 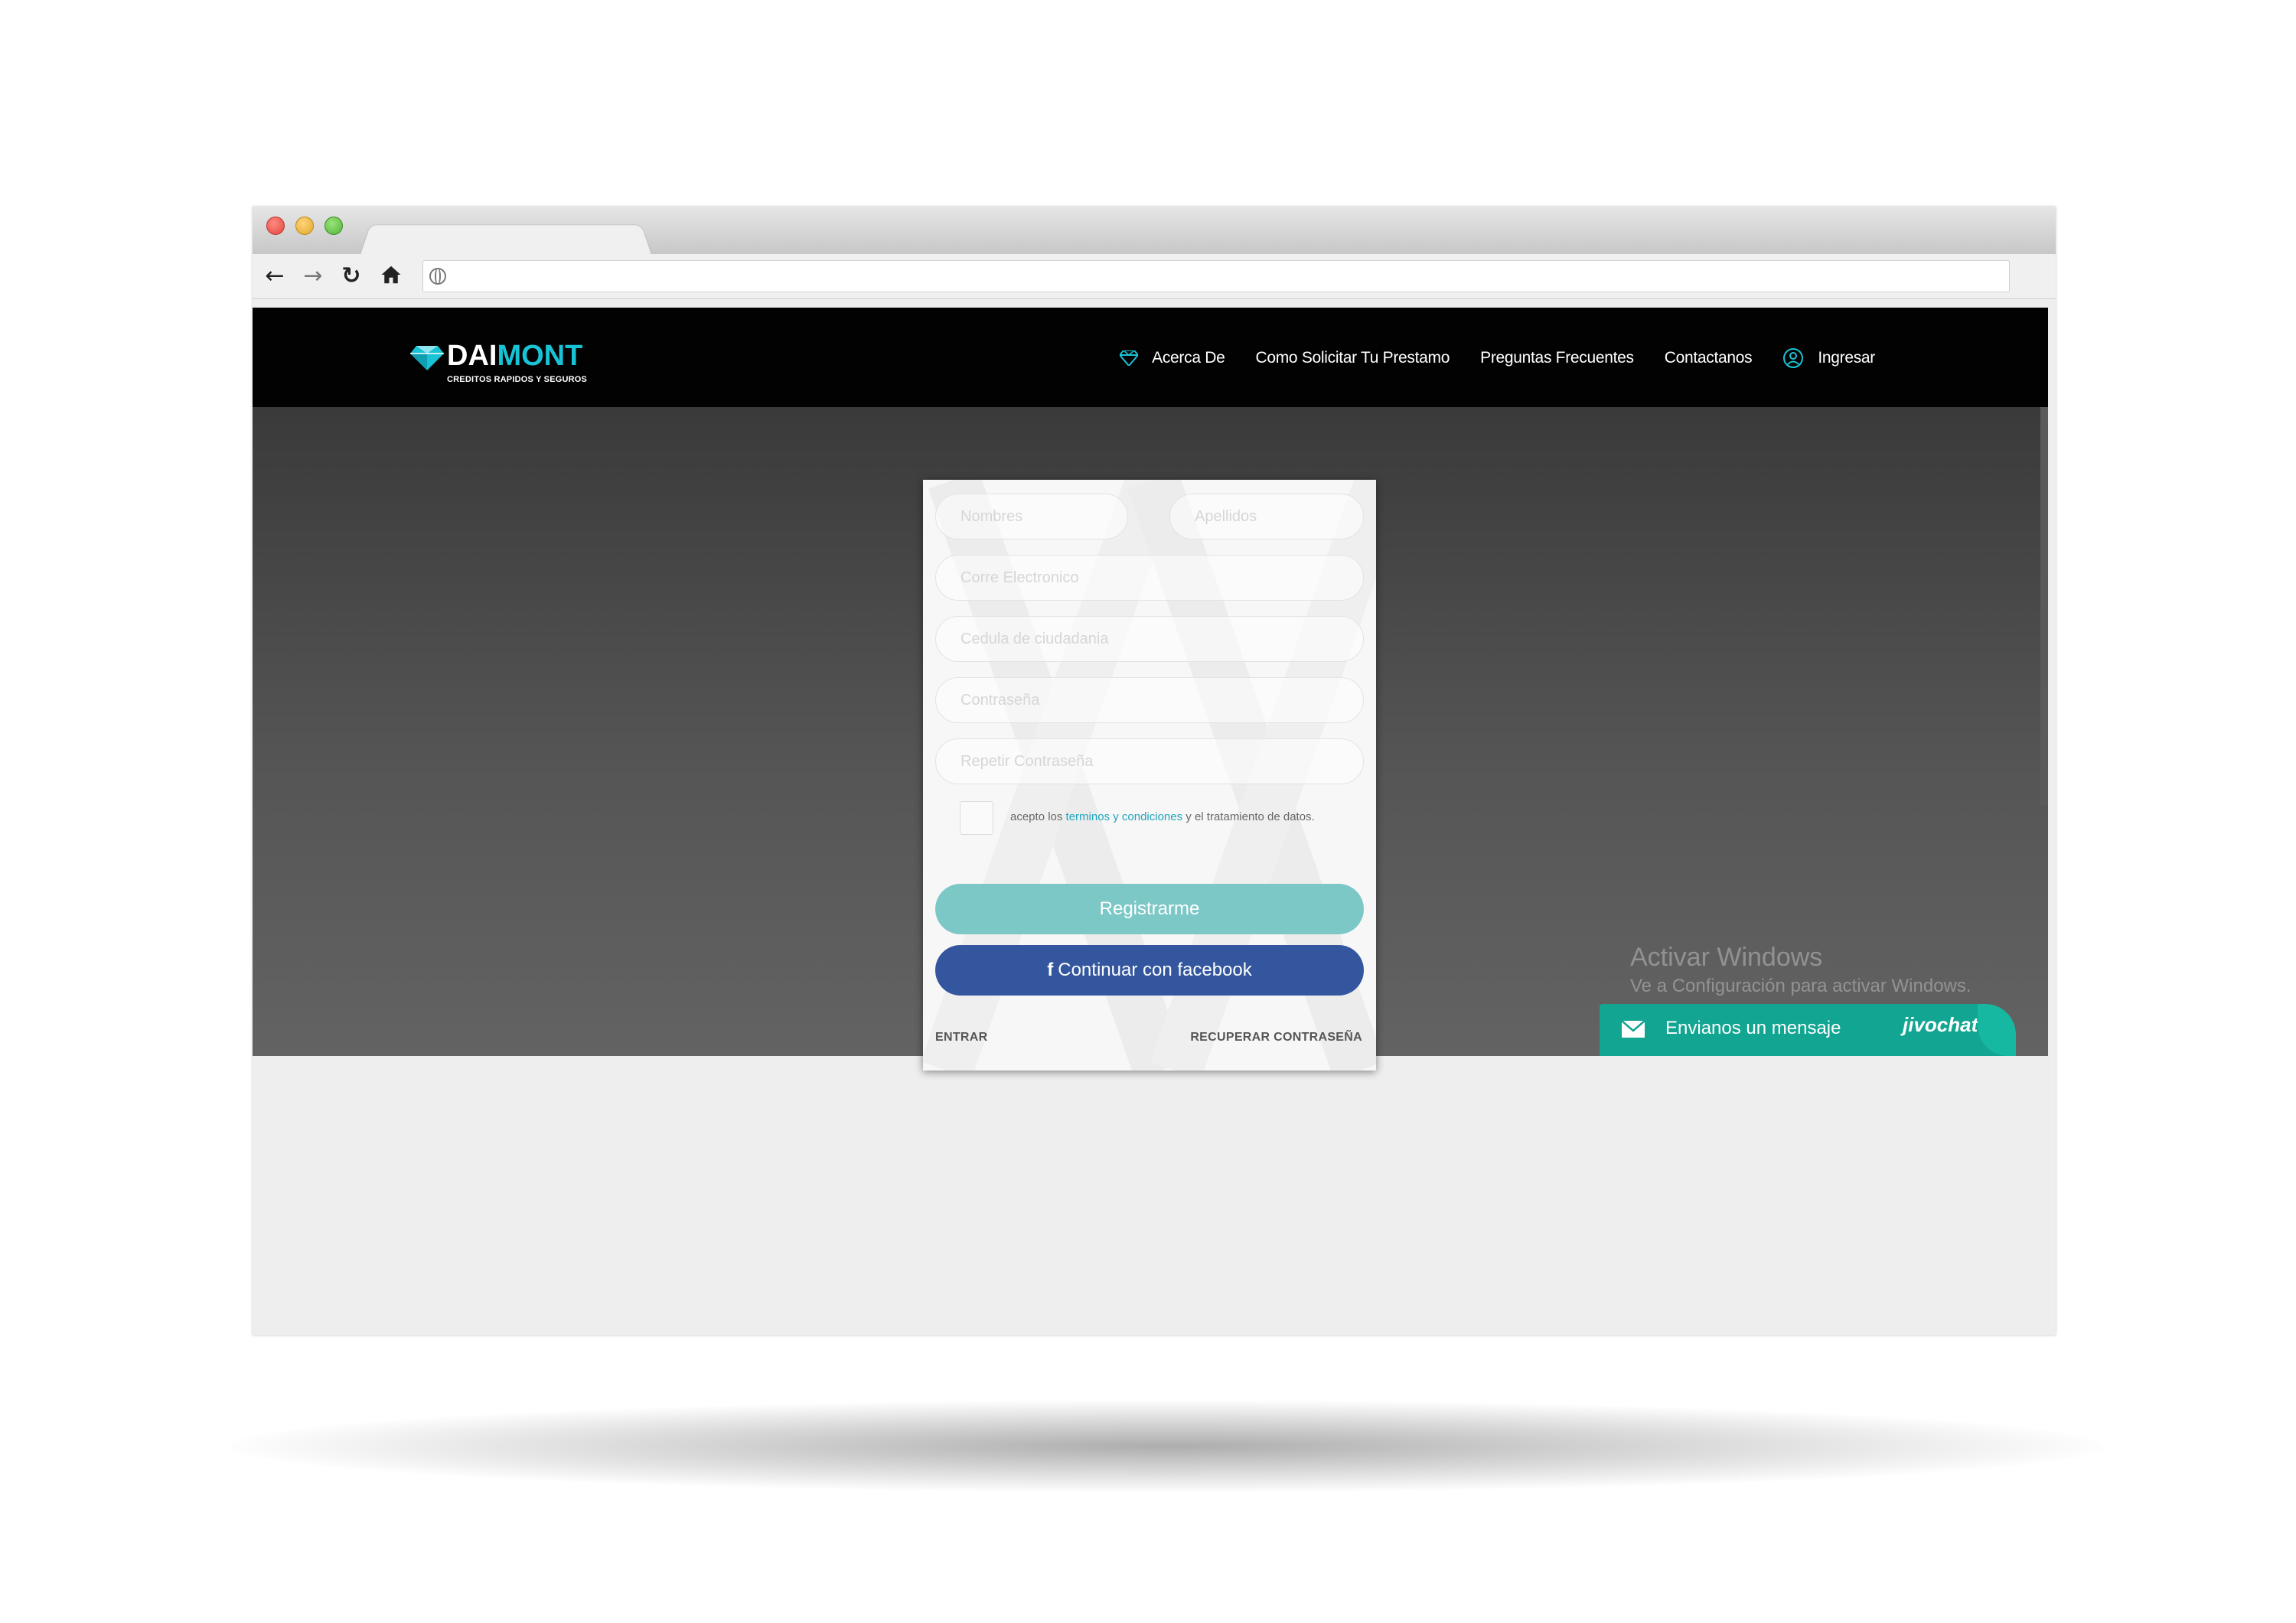 I want to click on facebook-icon: f, so click(x=1050, y=970).